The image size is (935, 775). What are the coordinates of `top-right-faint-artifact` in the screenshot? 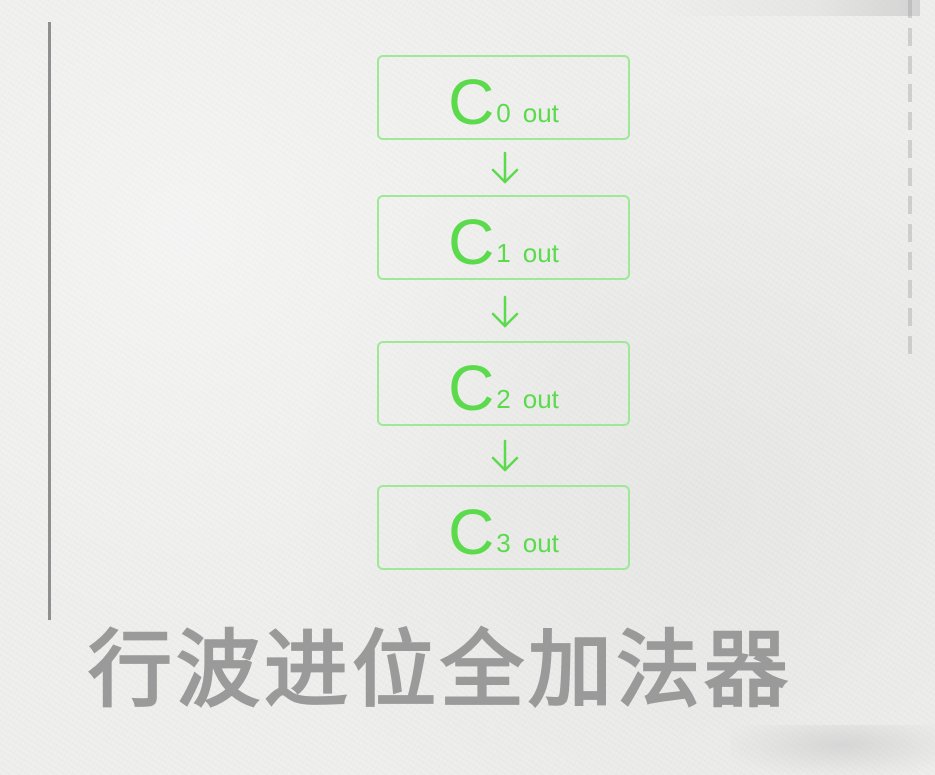 It's located at (790, 8).